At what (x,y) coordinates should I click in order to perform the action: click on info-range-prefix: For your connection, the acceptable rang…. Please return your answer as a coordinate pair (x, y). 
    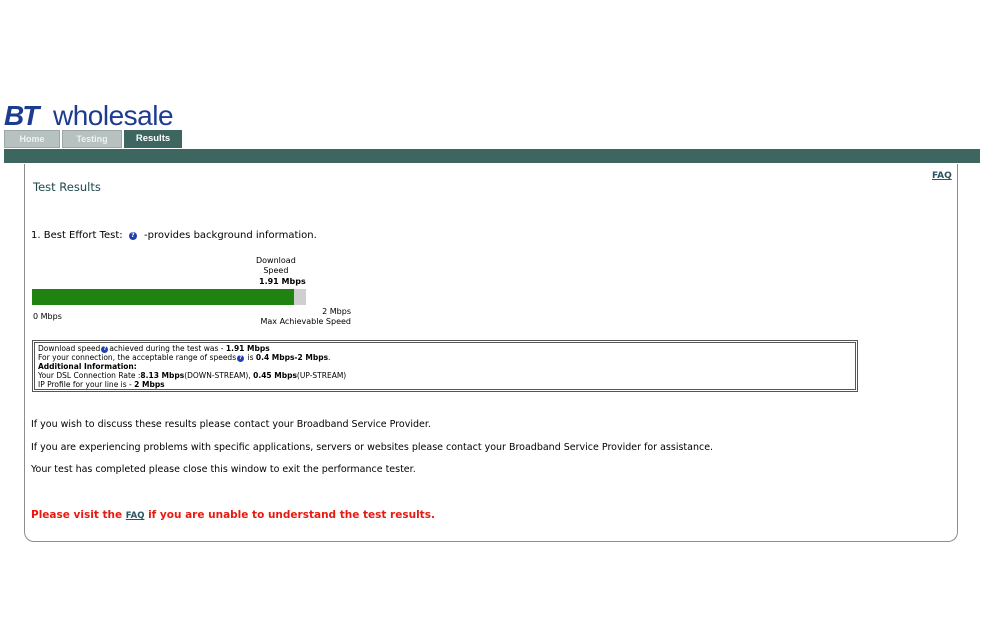
    Looking at the image, I should click on (137, 357).